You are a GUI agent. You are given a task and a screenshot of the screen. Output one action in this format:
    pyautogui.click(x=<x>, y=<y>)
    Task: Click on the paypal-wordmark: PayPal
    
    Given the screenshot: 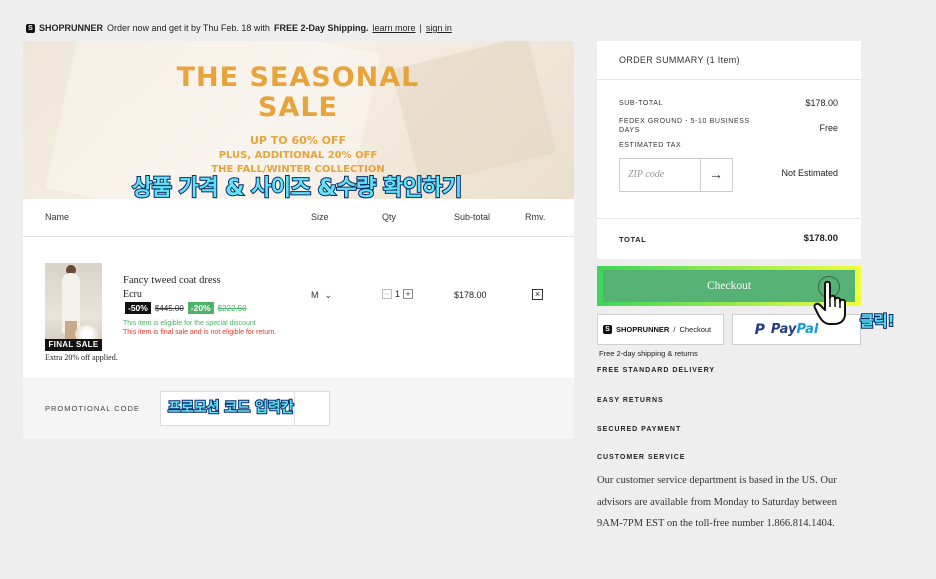 What is the action you would take?
    pyautogui.click(x=794, y=329)
    